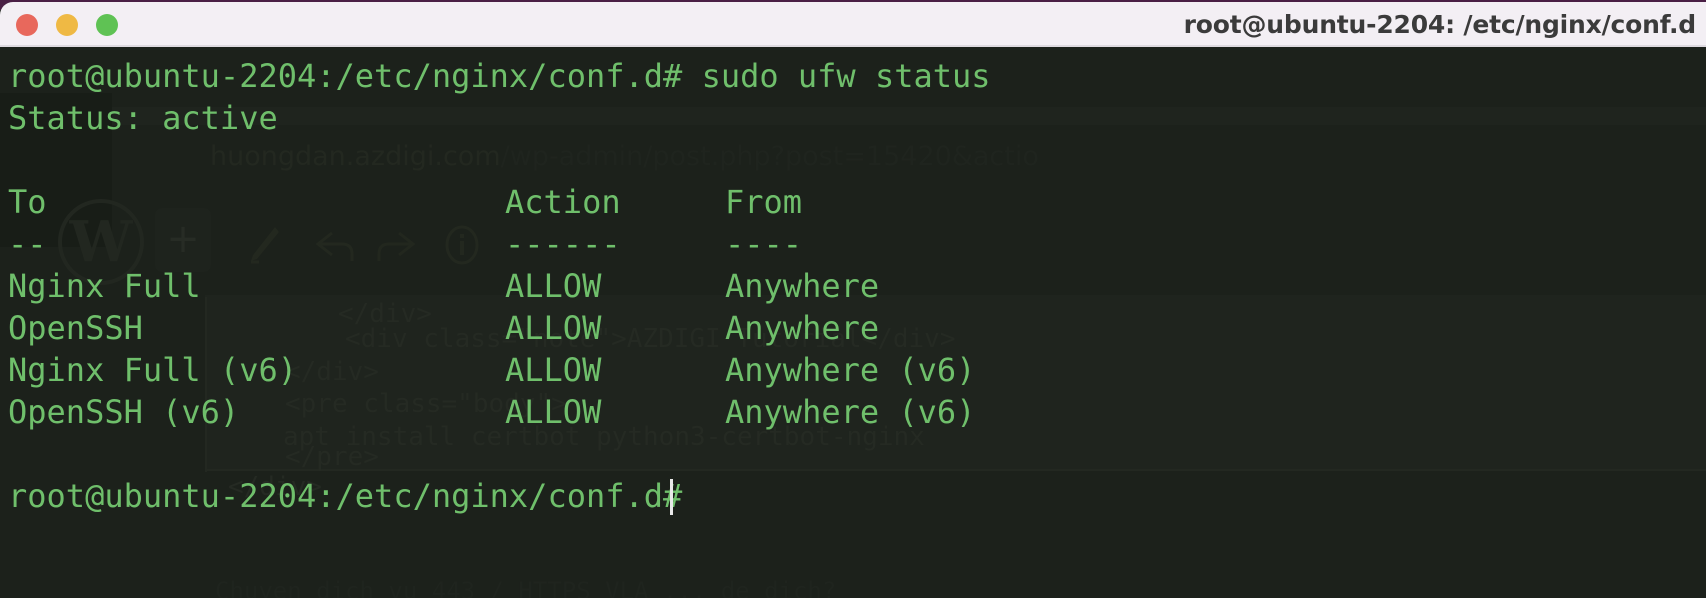 This screenshot has width=1706, height=598. I want to click on rule-to: Nginx Full, so click(104, 286).